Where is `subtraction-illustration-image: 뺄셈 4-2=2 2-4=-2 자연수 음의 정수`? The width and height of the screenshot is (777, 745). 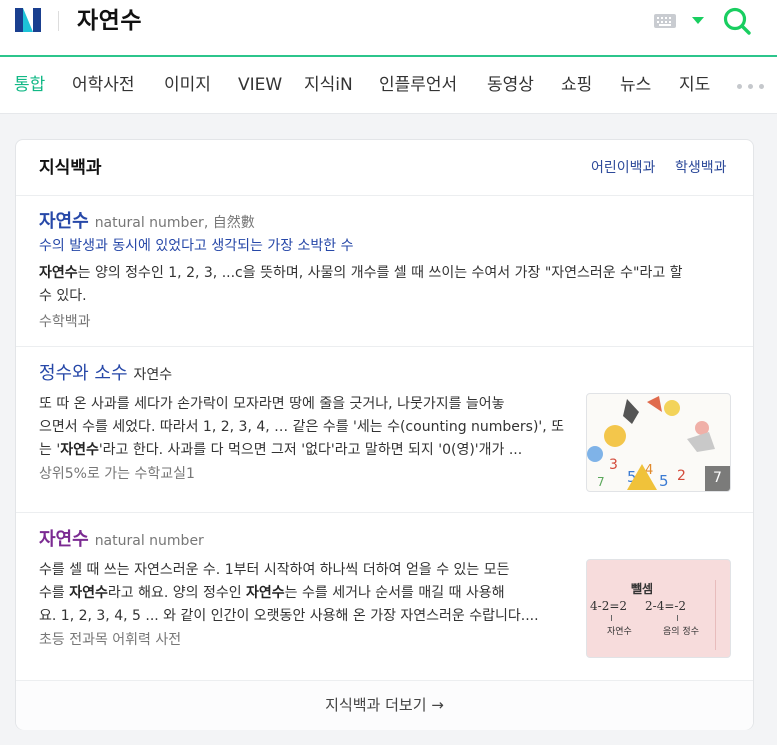 subtraction-illustration-image: 뺄셈 4-2=2 2-4=-2 자연수 음의 정수 is located at coordinates (658, 608).